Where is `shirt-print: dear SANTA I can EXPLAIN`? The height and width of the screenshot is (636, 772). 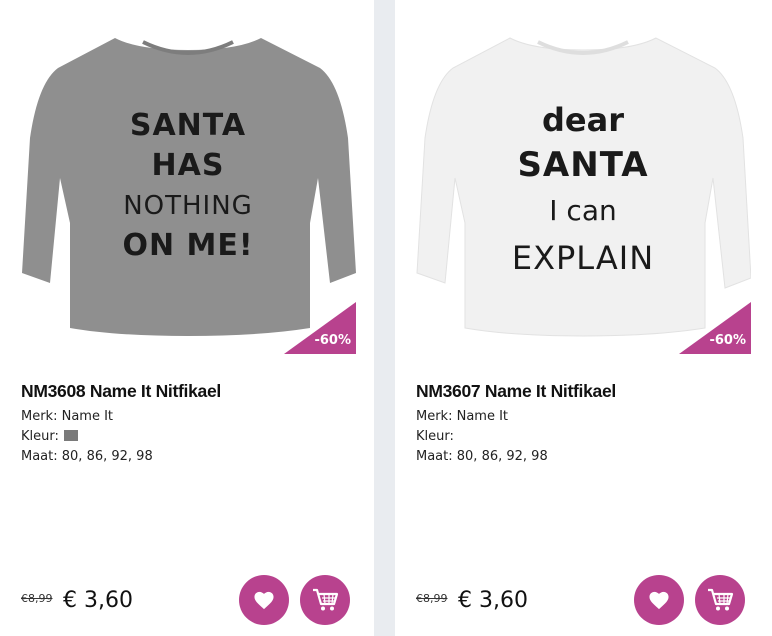 shirt-print: dear SANTA I can EXPLAIN is located at coordinates (583, 190).